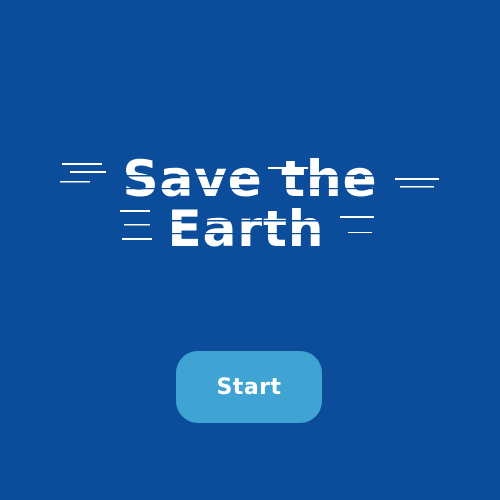  What do you see at coordinates (245, 229) in the screenshot?
I see `title-line-2: Earth` at bounding box center [245, 229].